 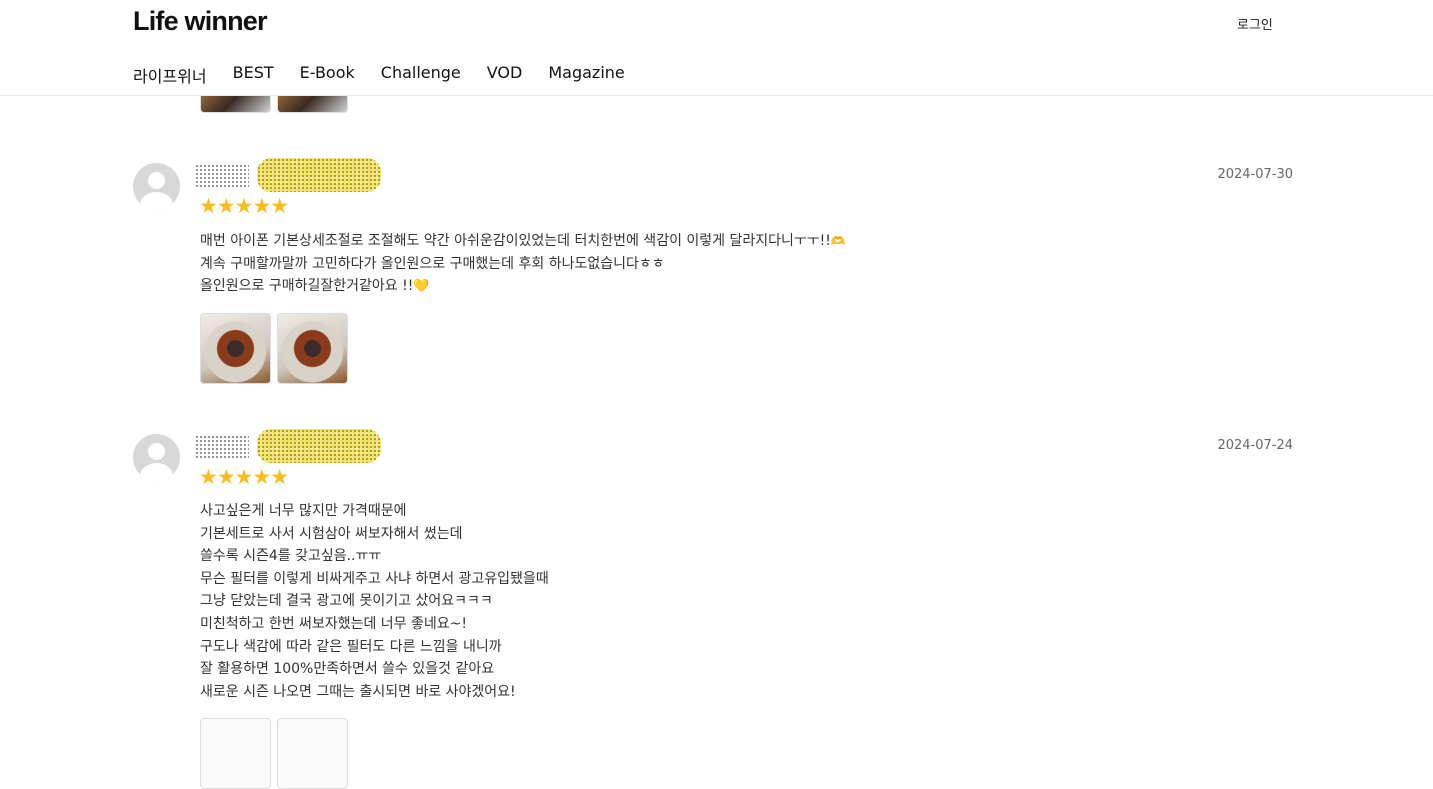 I want to click on nav-item-best: BEST, so click(x=253, y=75).